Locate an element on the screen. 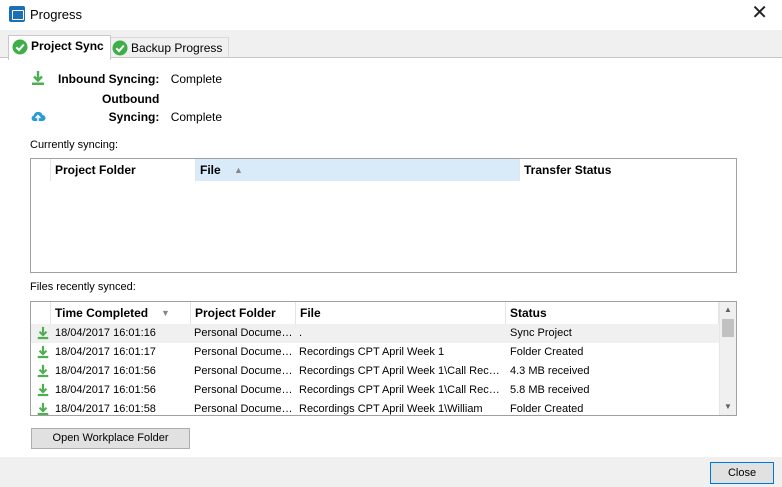 The image size is (782, 487). cell-time-completed: 18/04/2017 16:01:17 is located at coordinates (105, 352).